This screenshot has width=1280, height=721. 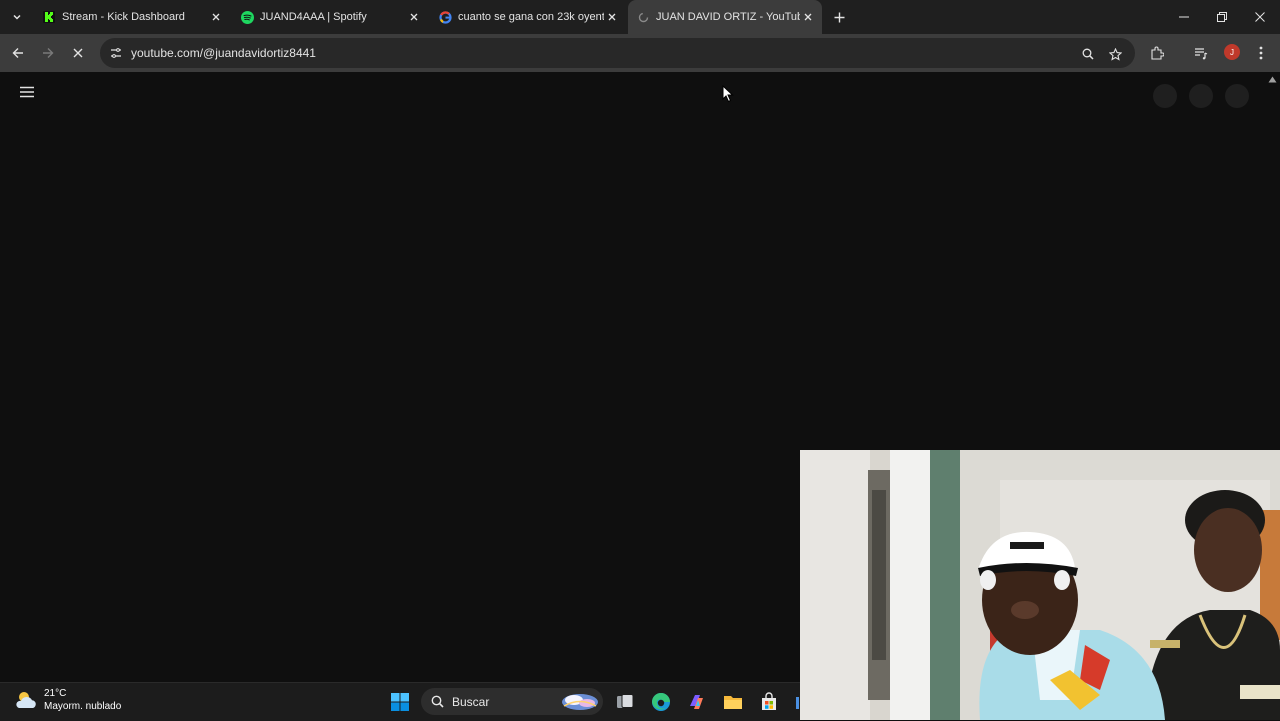 I want to click on address-bar: youtube.com/@juandavidortiz8441, so click(x=617, y=53).